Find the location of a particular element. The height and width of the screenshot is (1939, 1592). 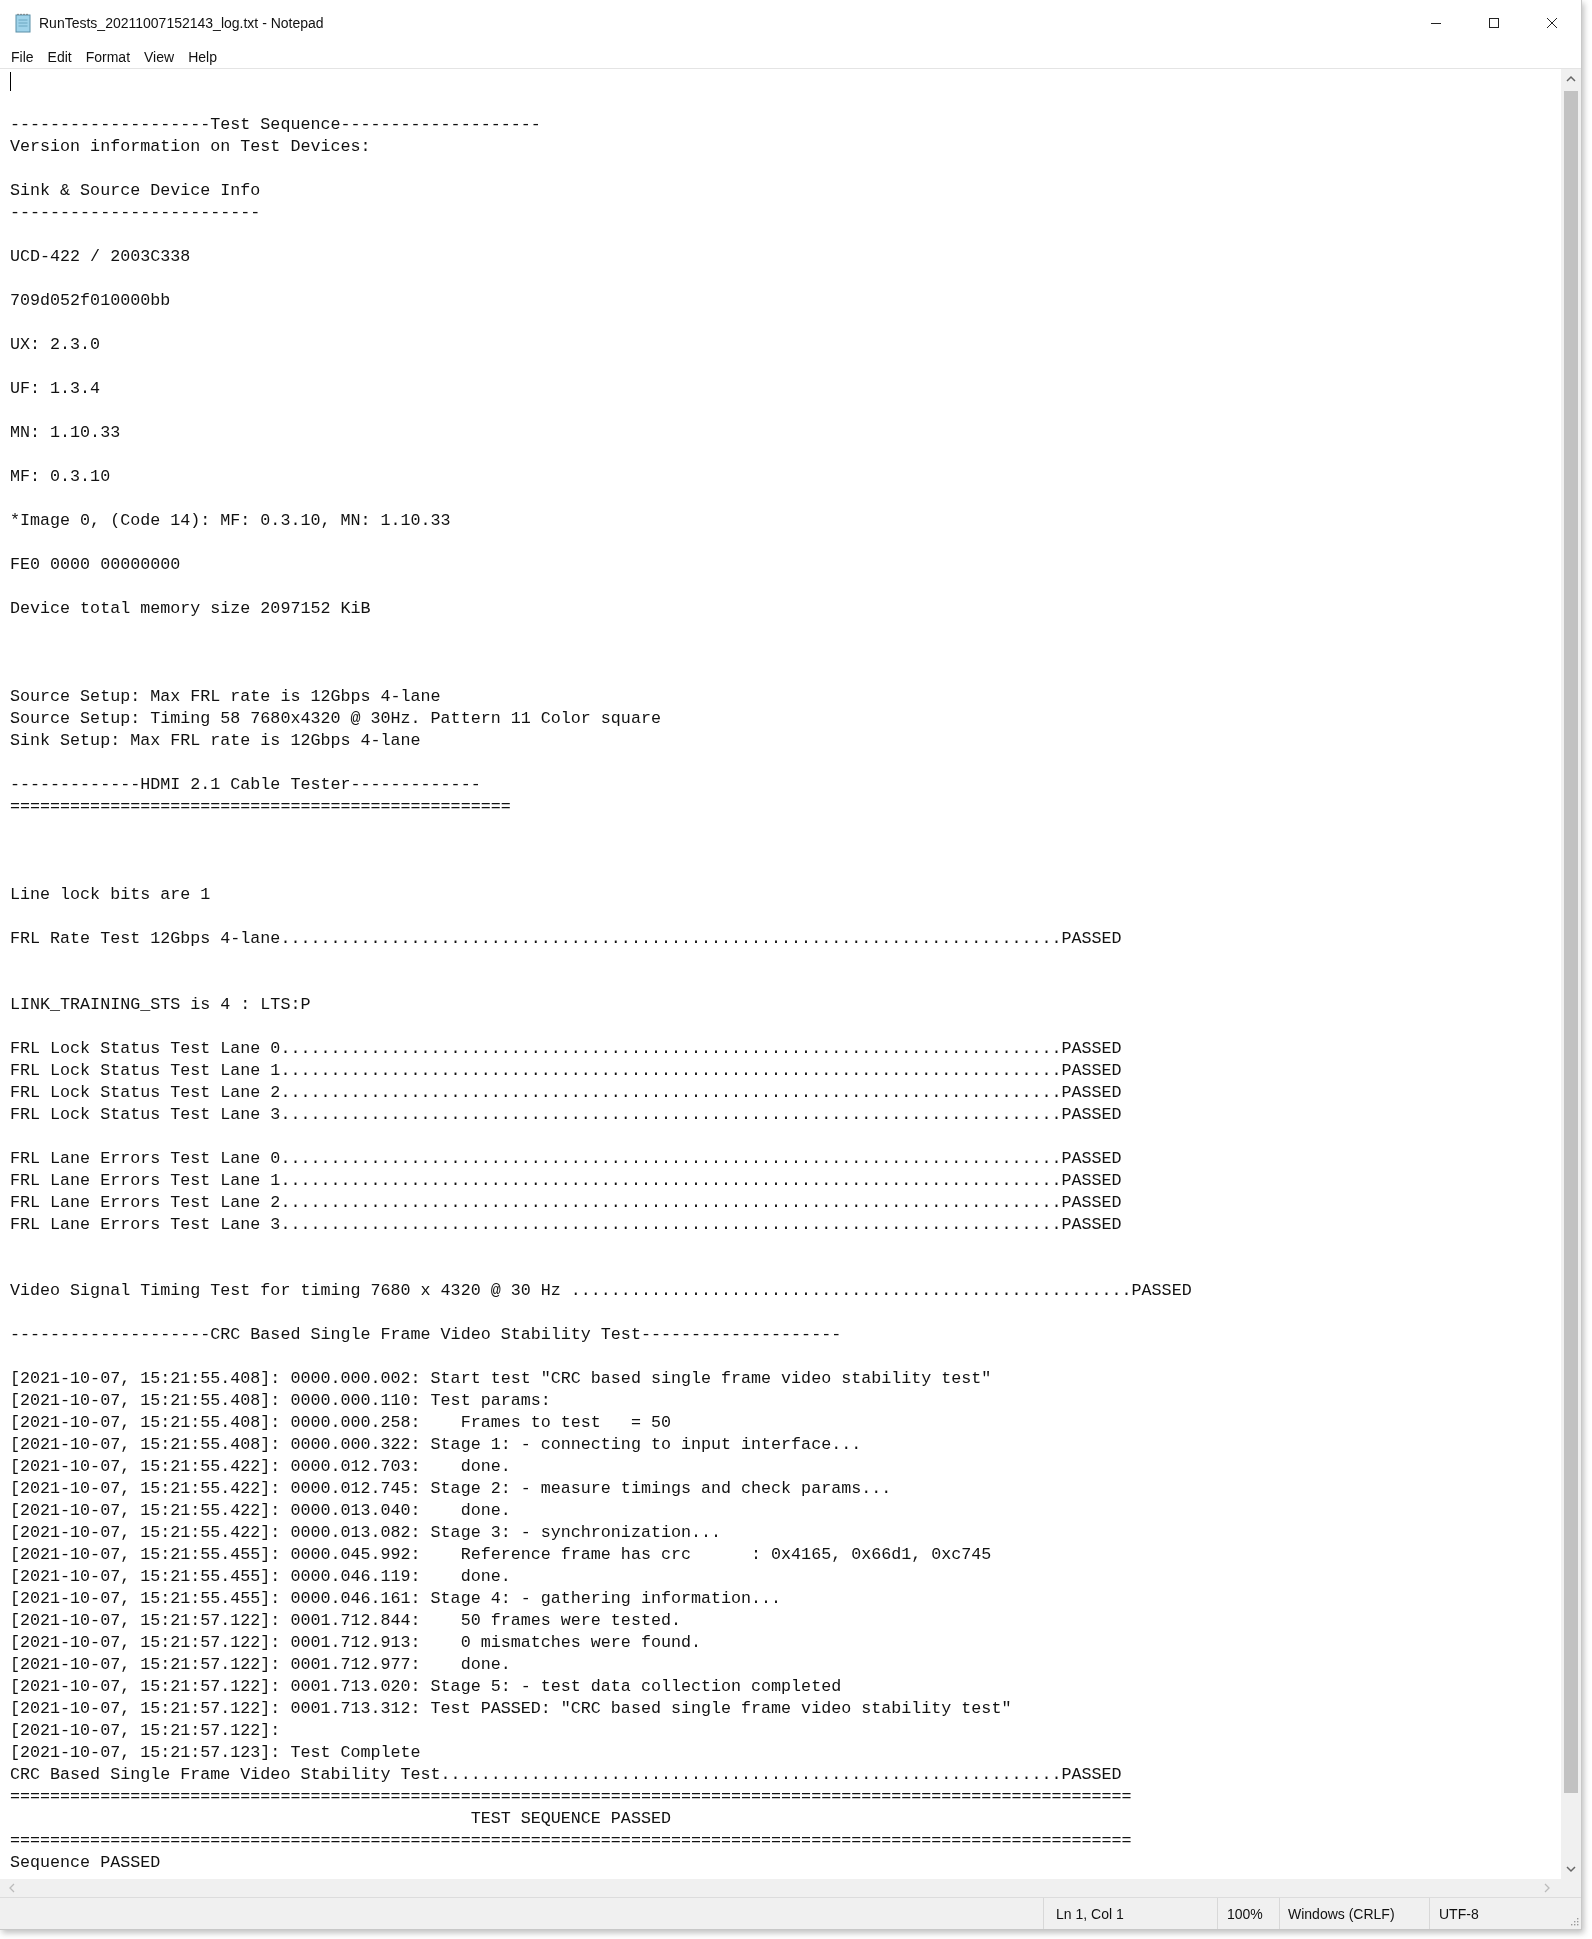

scroll-down-icon is located at coordinates (1571, 1869).